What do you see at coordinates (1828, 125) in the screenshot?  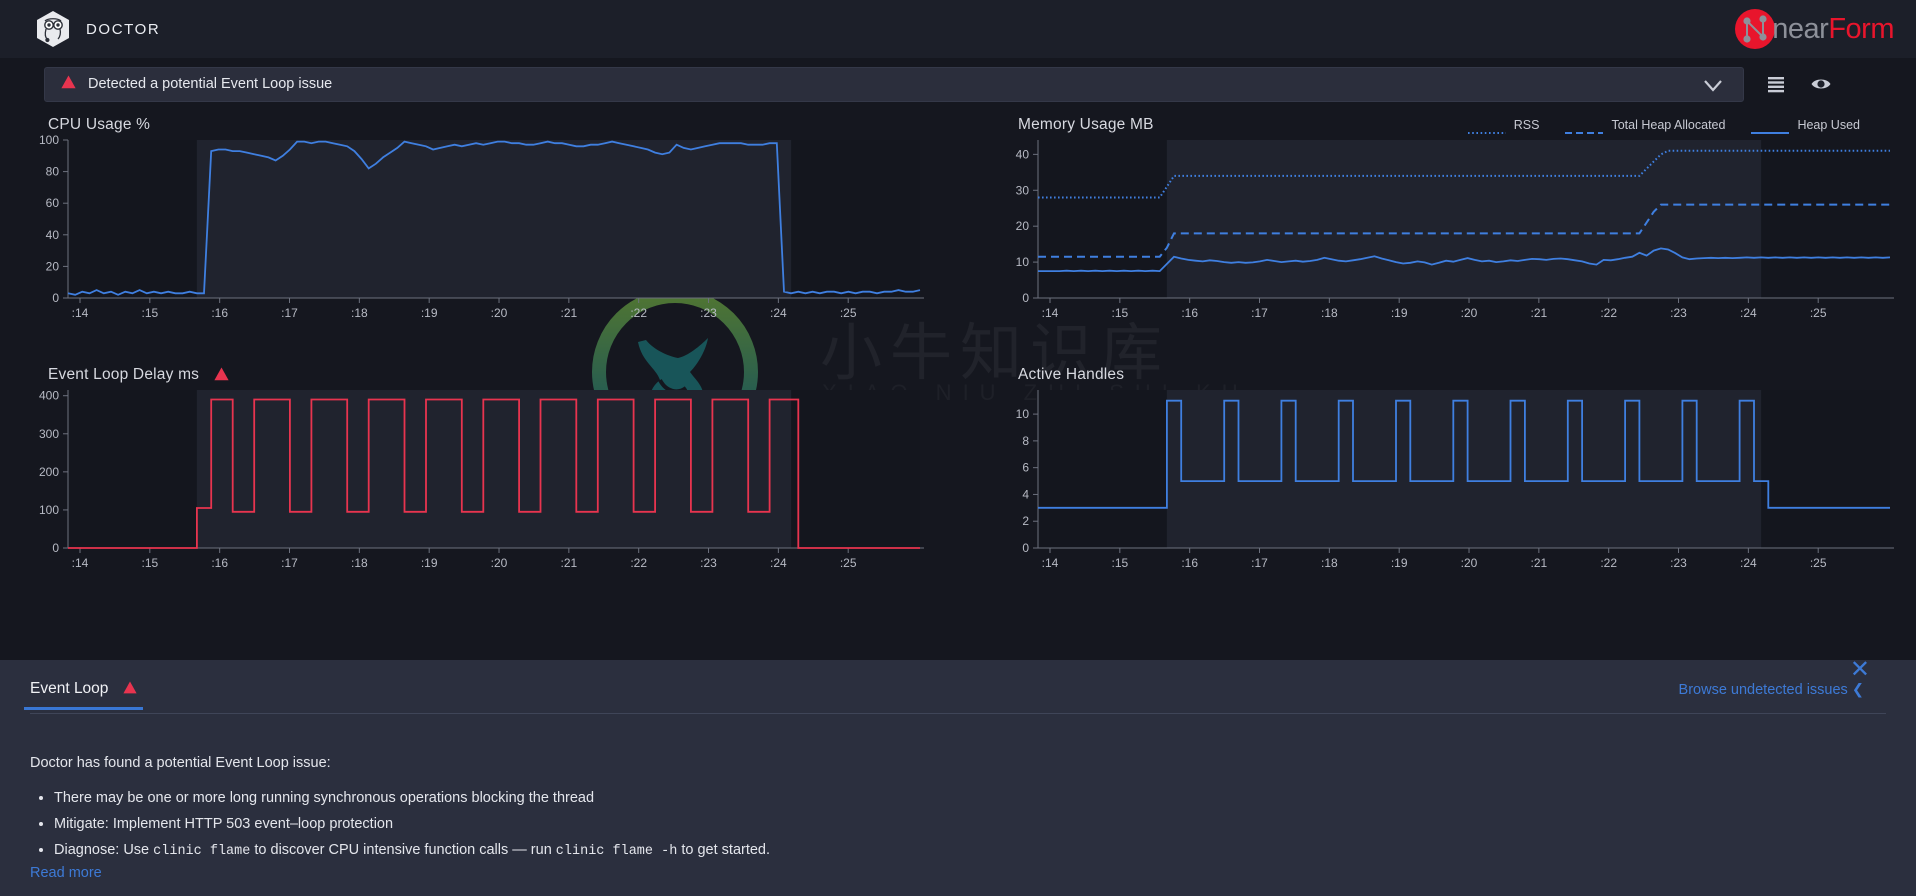 I see `legend-label: Heap Used` at bounding box center [1828, 125].